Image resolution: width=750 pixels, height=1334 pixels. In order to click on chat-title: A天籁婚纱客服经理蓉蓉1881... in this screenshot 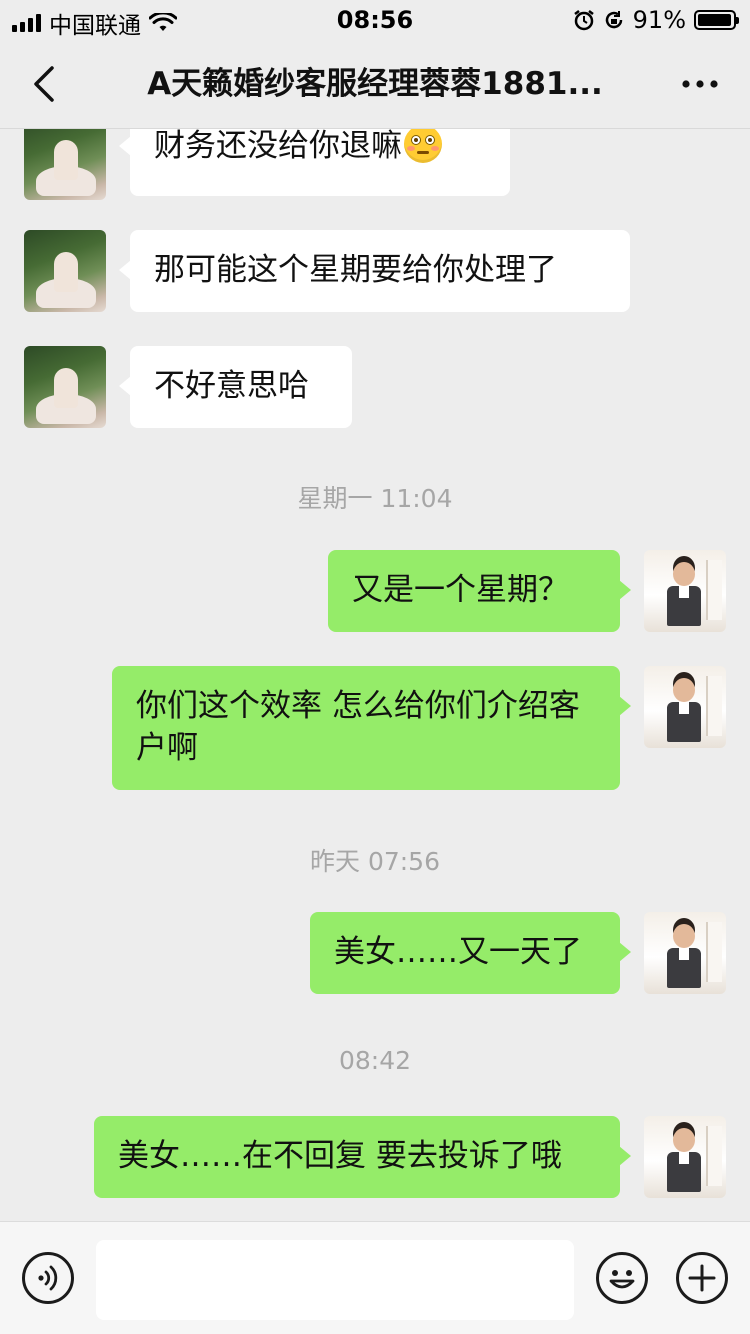, I will do `click(375, 84)`.